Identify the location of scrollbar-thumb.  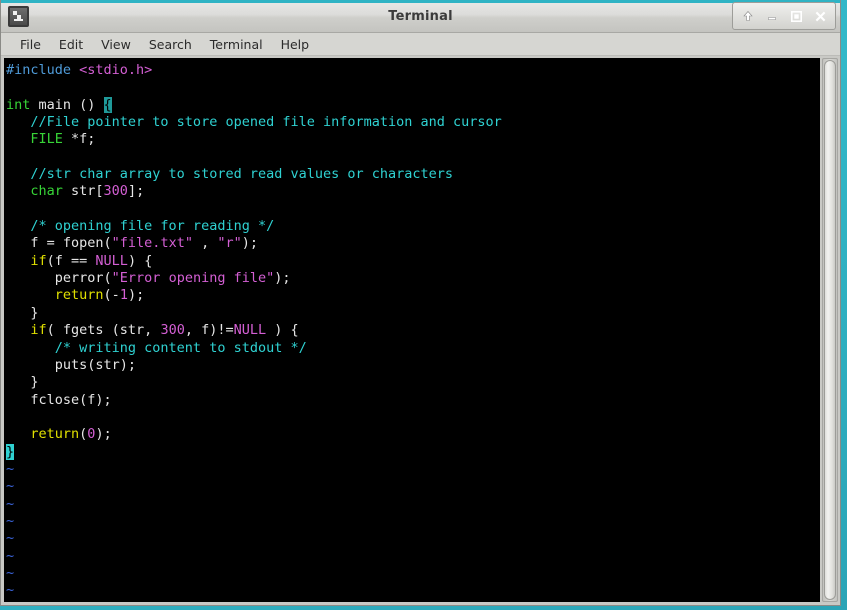
(830, 330).